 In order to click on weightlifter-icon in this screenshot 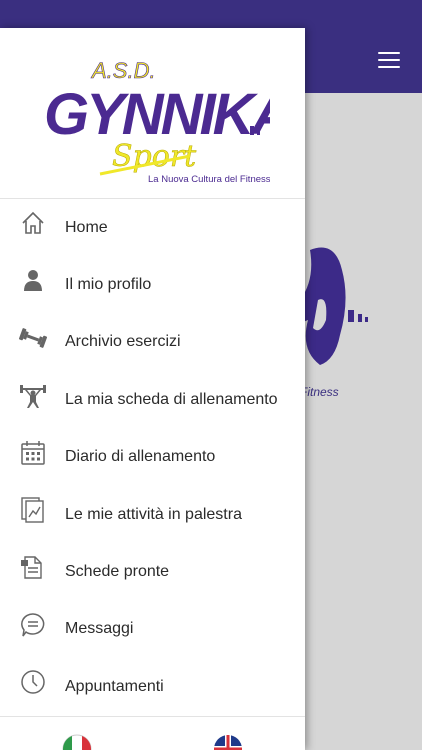, I will do `click(33, 395)`.